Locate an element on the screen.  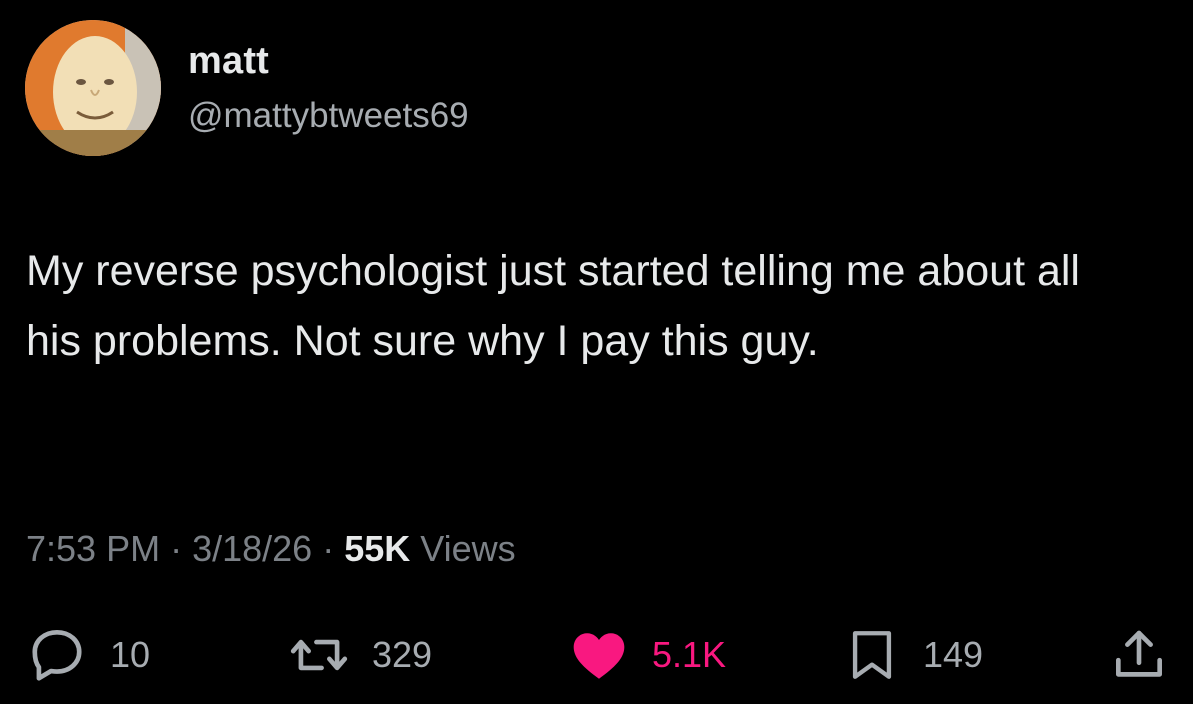
retweet-icon is located at coordinates (319, 655).